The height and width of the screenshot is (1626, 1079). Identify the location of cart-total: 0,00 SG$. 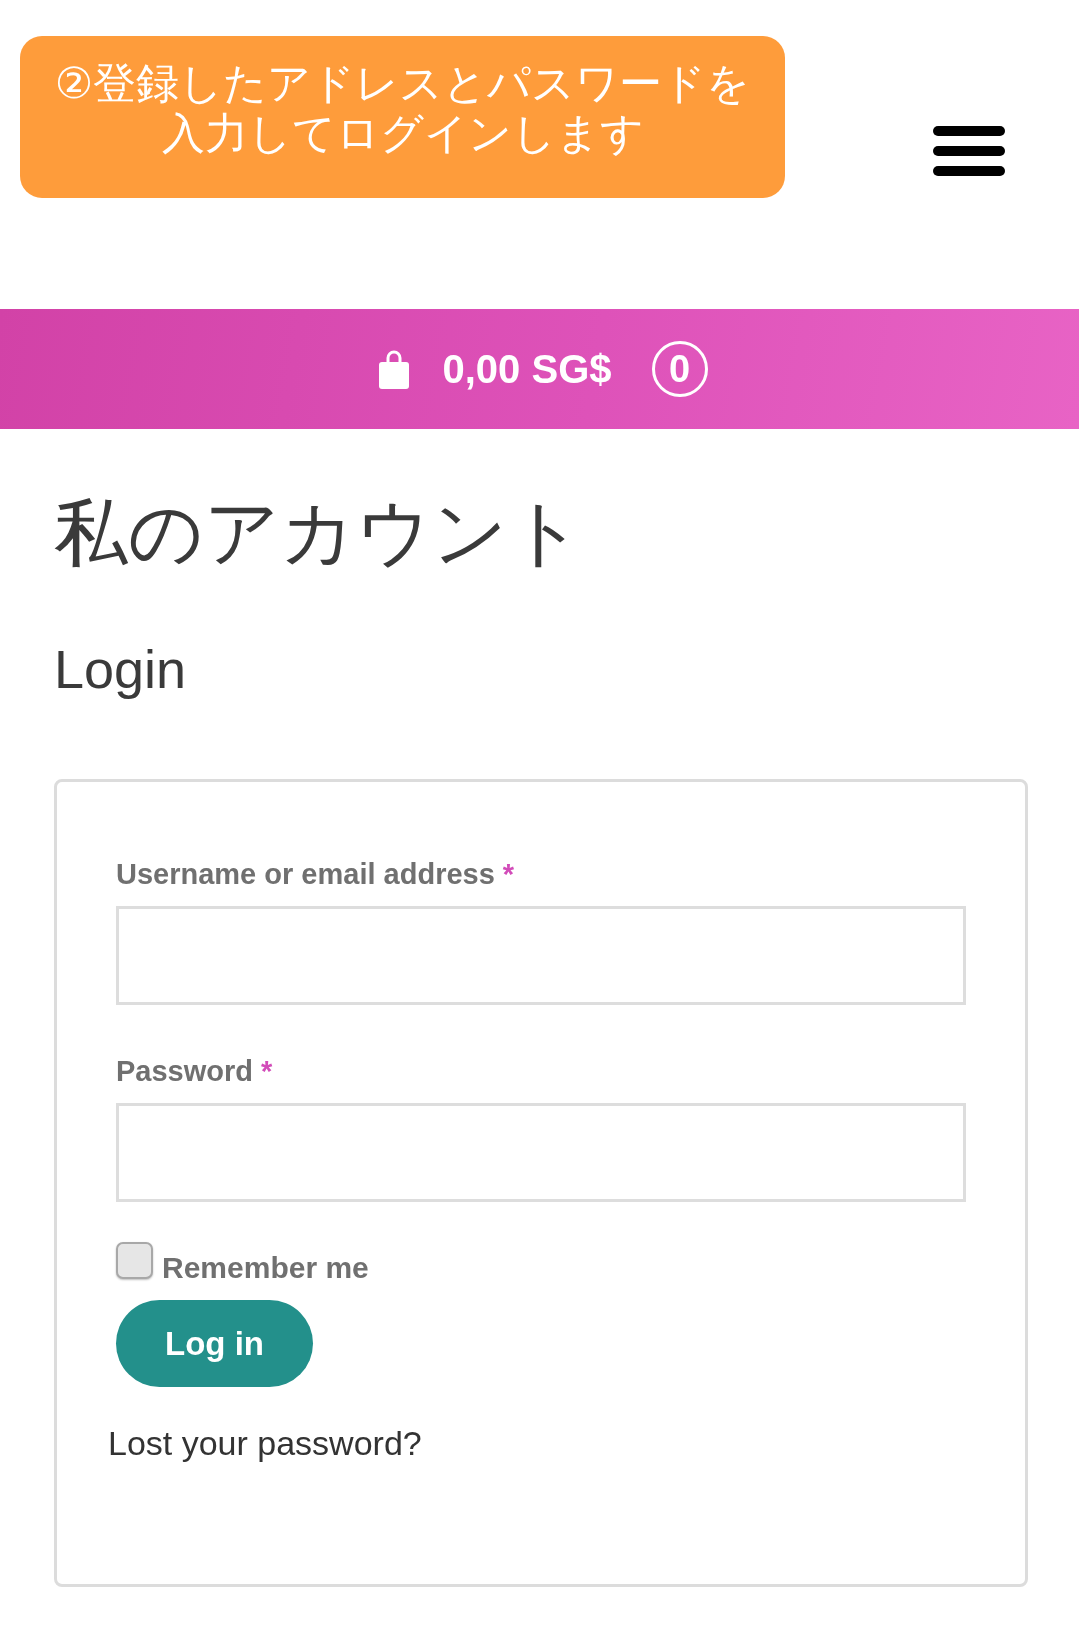
(527, 369).